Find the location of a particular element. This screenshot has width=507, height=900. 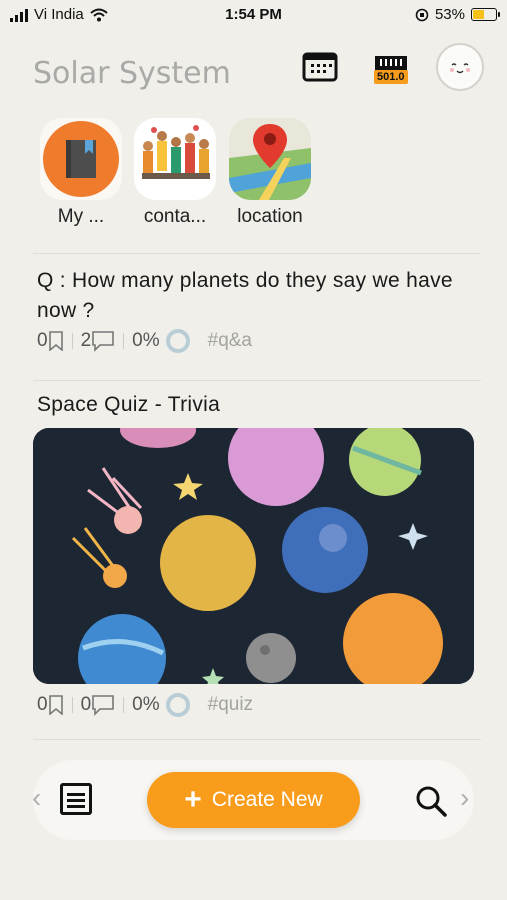

page-title: Solar System is located at coordinates (132, 73).